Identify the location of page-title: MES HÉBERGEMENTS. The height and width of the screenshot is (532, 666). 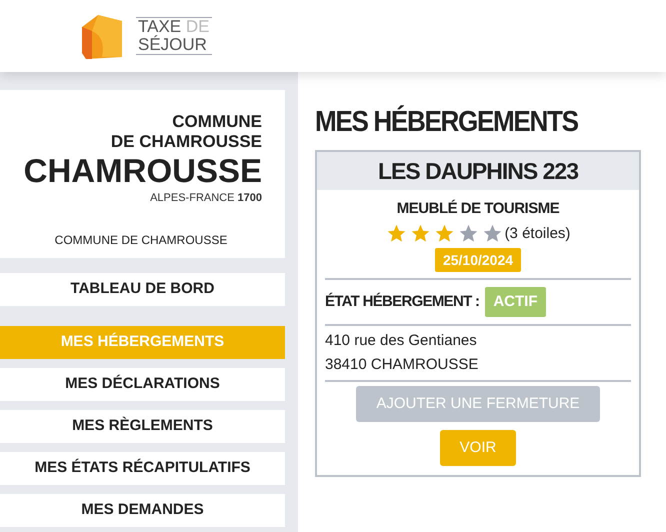
(447, 122).